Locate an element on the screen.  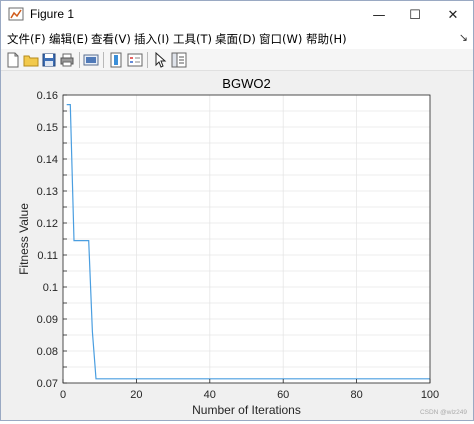
x-tick-label: 40 is located at coordinates (210, 395).